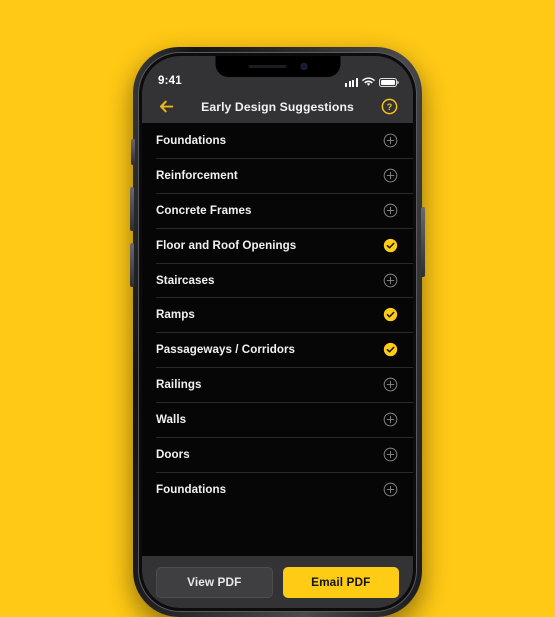  What do you see at coordinates (277, 582) in the screenshot?
I see `bottom-action-bar: View PDF Email PDF` at bounding box center [277, 582].